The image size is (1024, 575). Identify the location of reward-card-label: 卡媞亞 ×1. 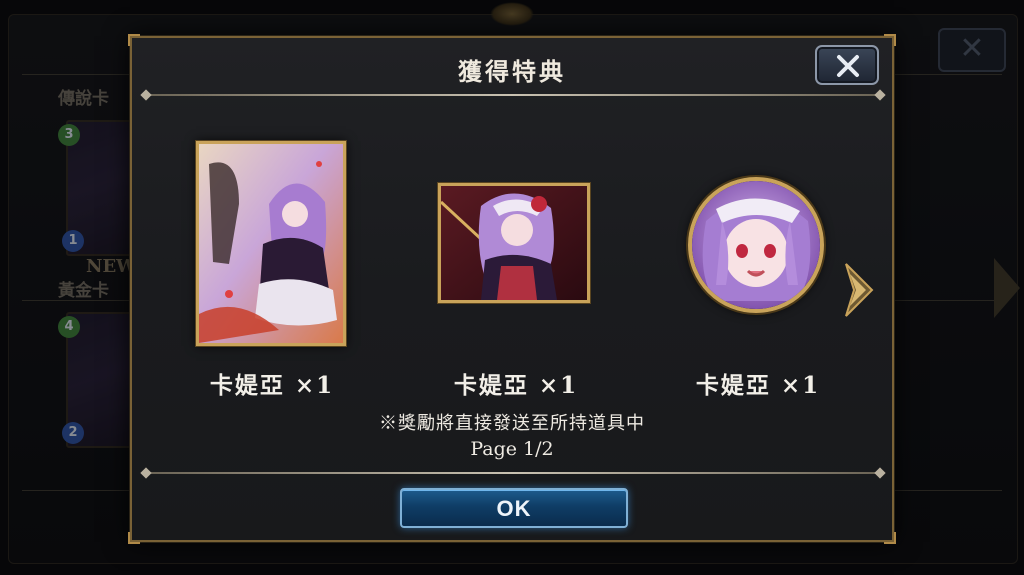
(272, 385).